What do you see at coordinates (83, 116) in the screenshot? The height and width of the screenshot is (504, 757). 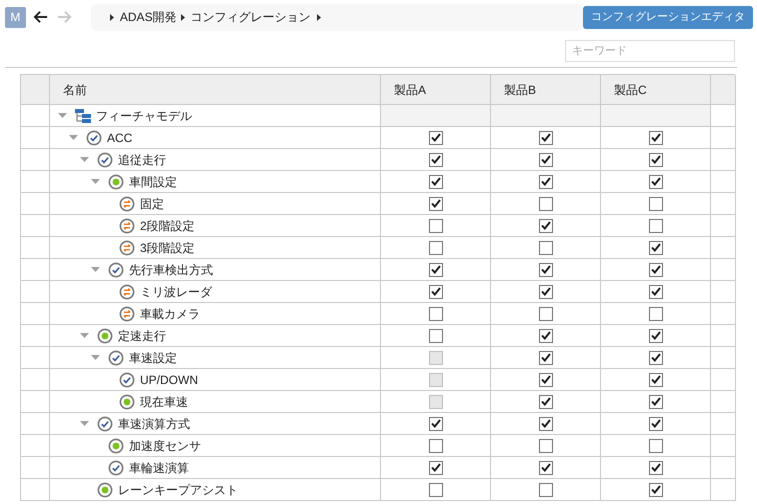 I see `tree-structure-icon` at bounding box center [83, 116].